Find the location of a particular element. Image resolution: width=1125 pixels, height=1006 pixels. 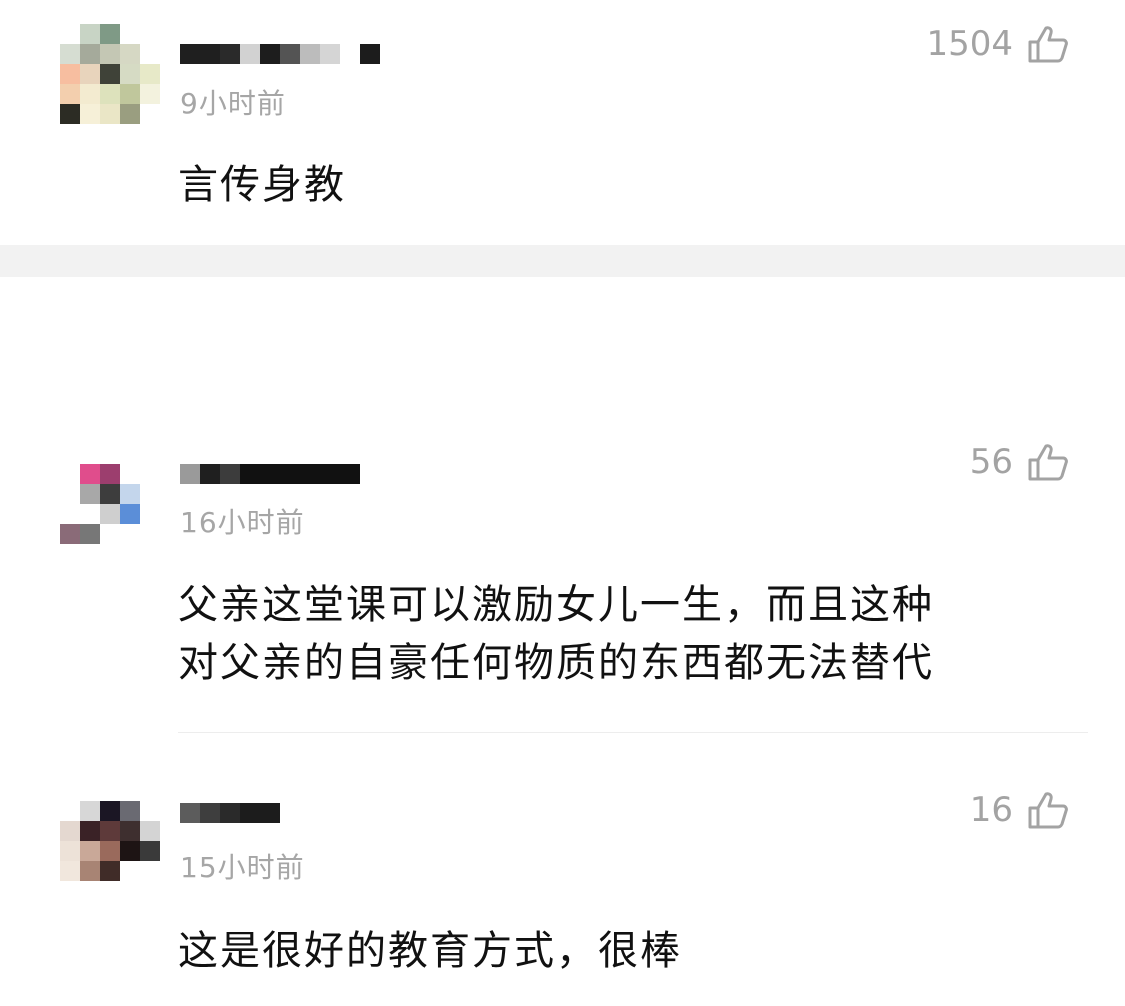

comment-text-line: 父亲这堂课可以激励女儿一生，而且这种 is located at coordinates (556, 605).